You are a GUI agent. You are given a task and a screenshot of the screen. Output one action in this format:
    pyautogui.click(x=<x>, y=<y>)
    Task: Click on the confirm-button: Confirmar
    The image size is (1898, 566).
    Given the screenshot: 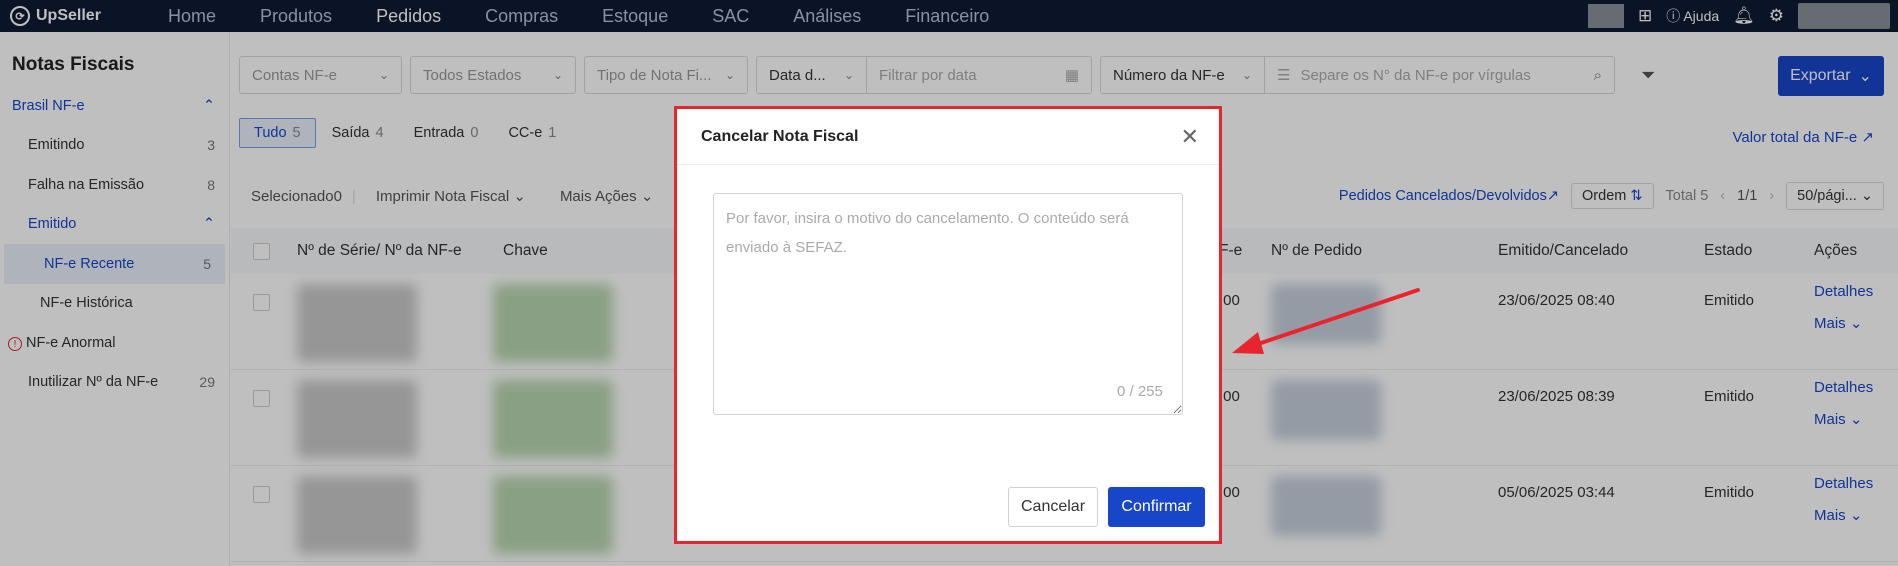 What is the action you would take?
    pyautogui.click(x=1156, y=507)
    